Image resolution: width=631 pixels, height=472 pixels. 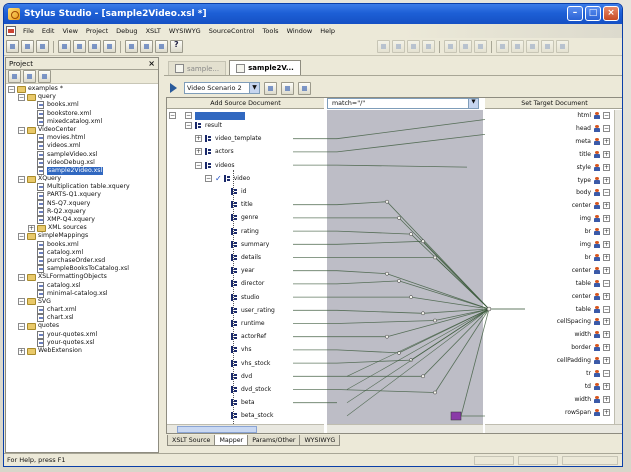 What do you see at coordinates (428, 46) in the screenshot?
I see `outdent-icon` at bounding box center [428, 46].